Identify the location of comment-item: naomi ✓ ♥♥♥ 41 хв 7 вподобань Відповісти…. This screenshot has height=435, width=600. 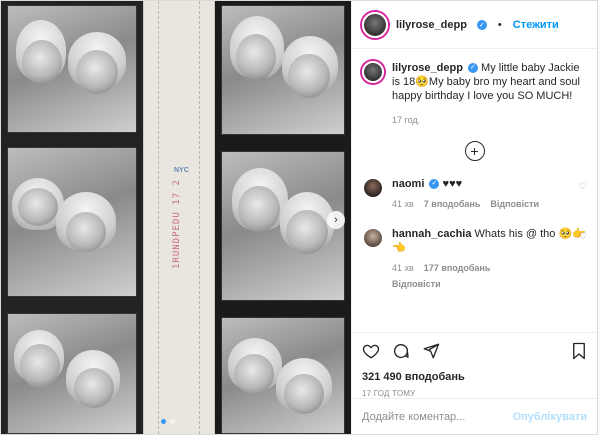
(474, 194).